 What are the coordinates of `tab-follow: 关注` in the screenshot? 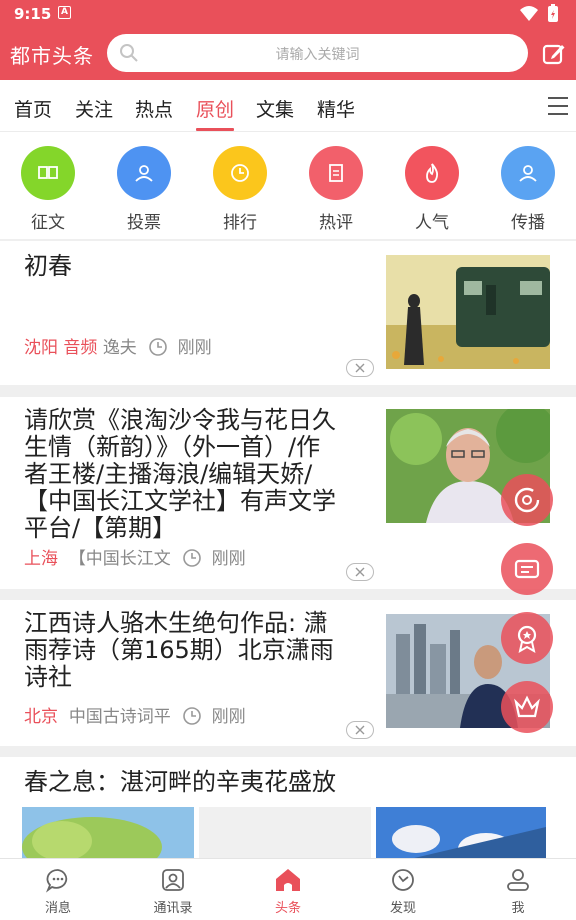 It's located at (94, 108).